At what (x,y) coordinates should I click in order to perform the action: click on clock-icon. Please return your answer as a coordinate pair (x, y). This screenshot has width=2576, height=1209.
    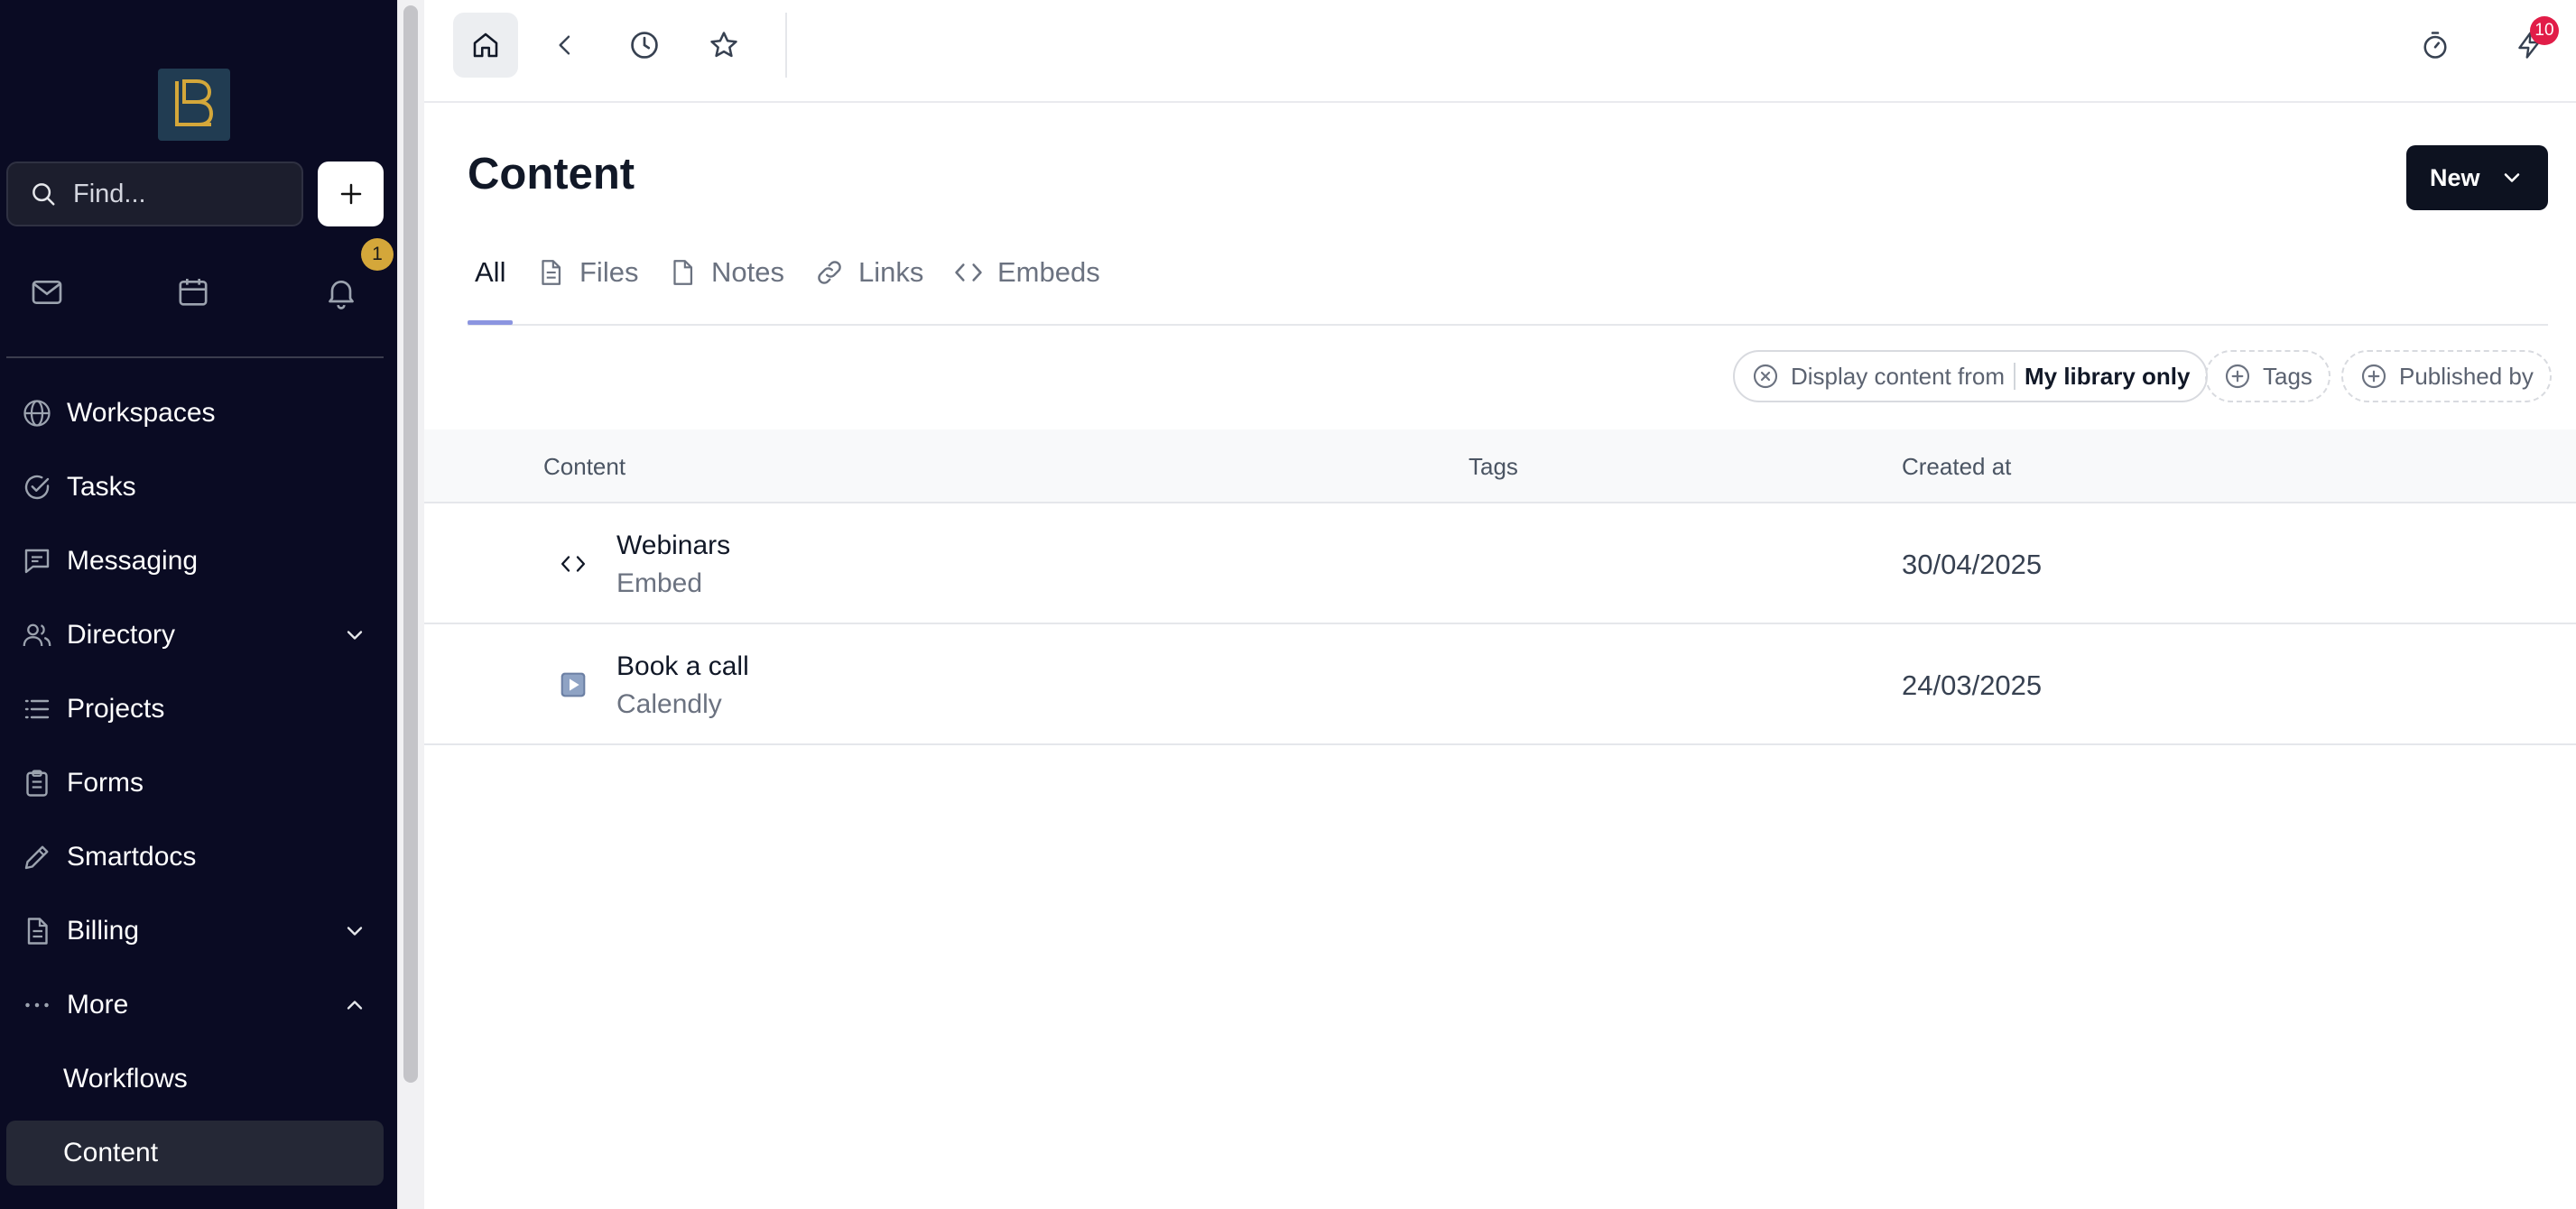
    Looking at the image, I should click on (645, 45).